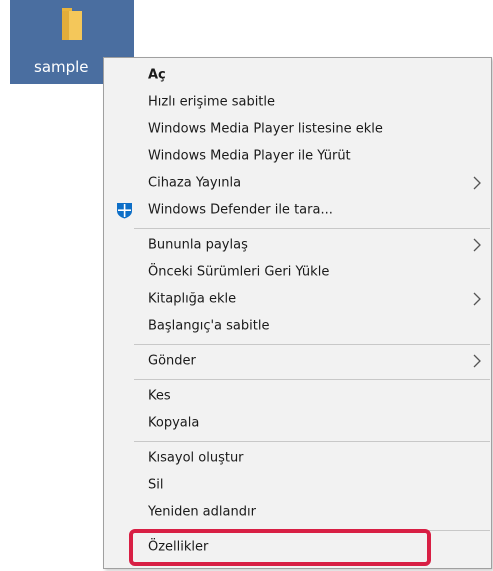 The image size is (493, 571). Describe the element at coordinates (297, 458) in the screenshot. I see `menu-item-create-shortcut: Kısayol oluştur` at that location.